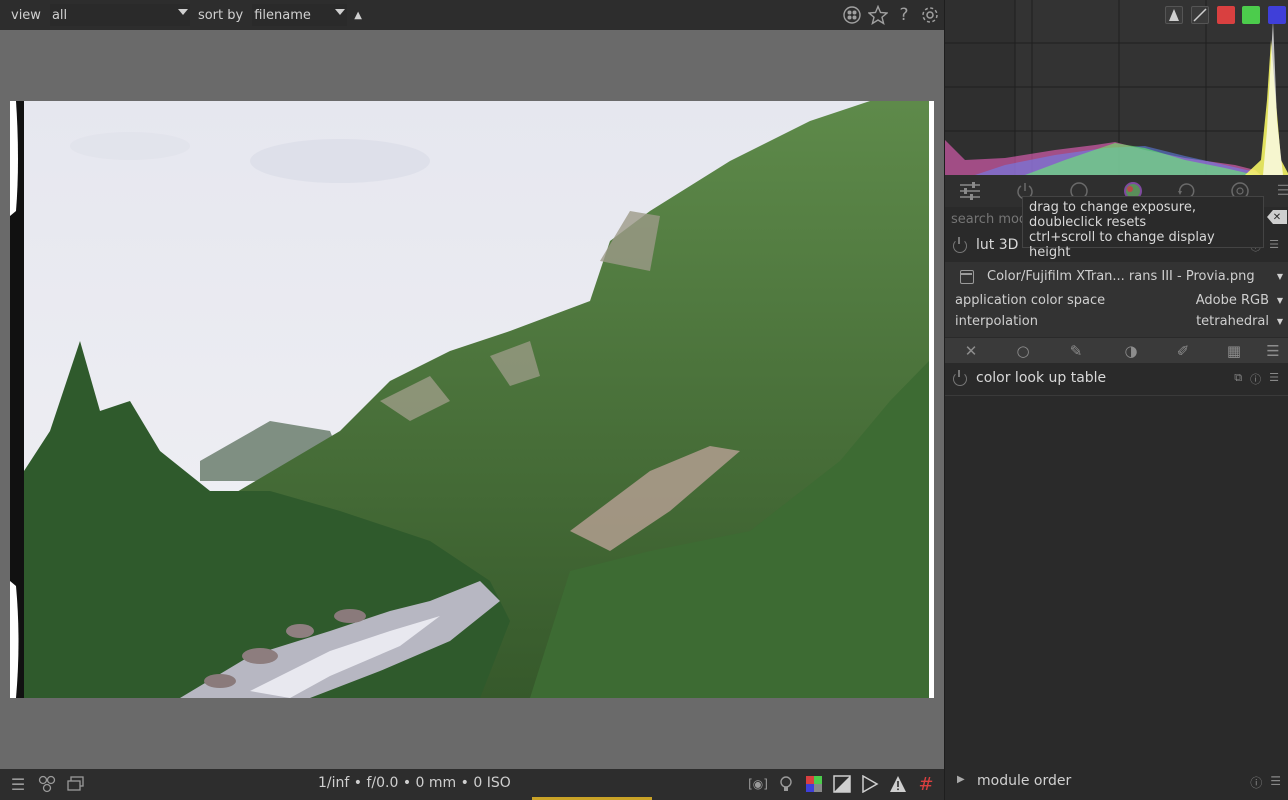  I want to click on color-labels-icon, so click(852, 15).